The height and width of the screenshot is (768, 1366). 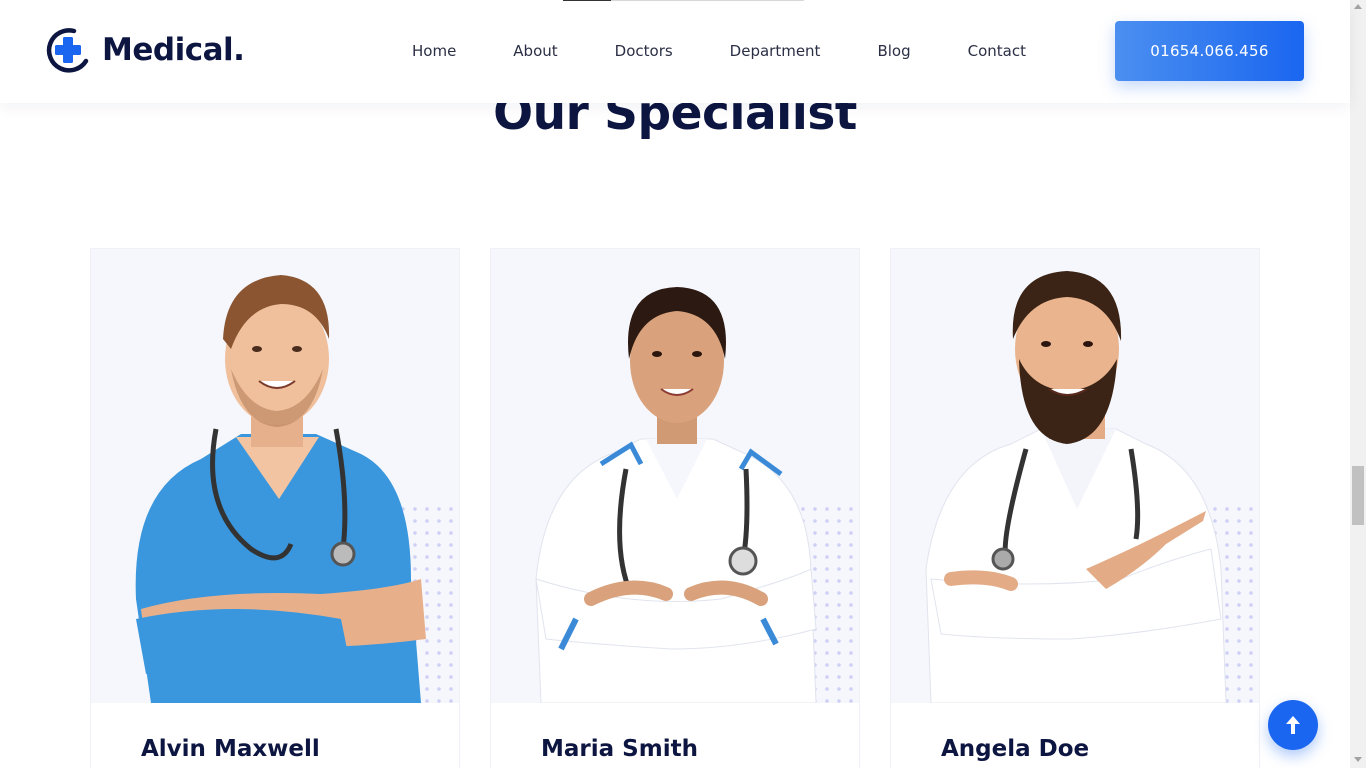 I want to click on scroll-thumb, so click(x=1358, y=495).